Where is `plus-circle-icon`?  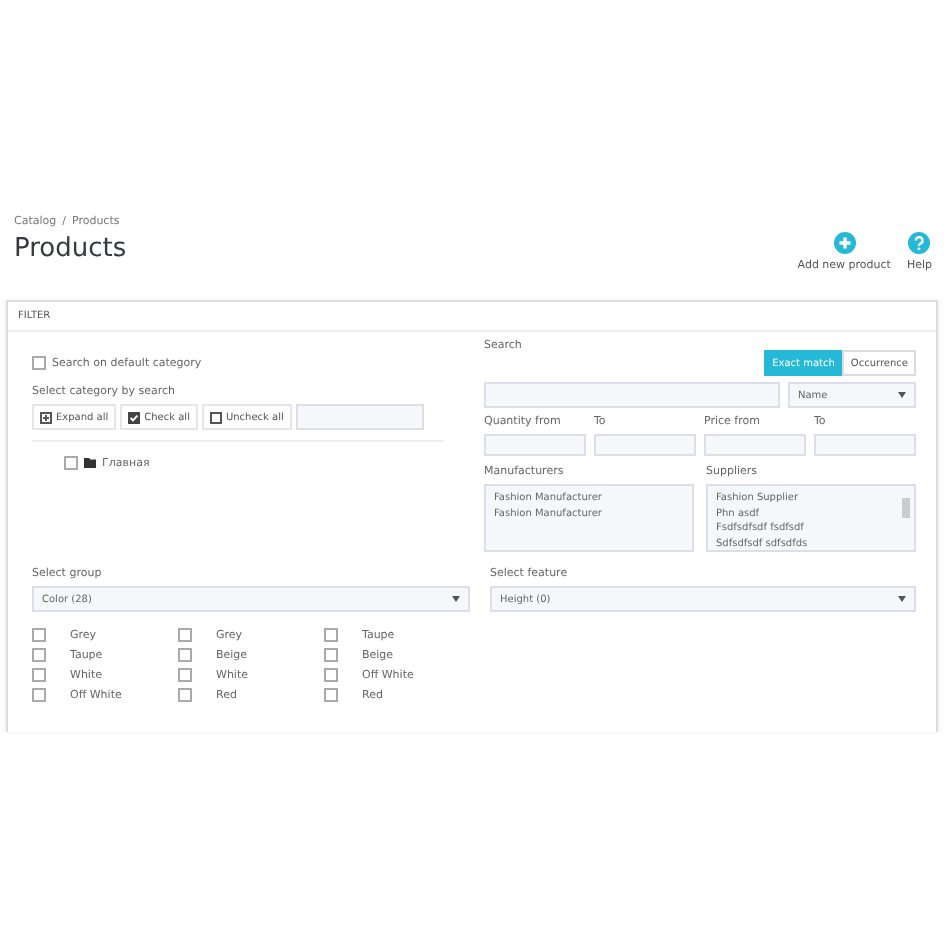
plus-circle-icon is located at coordinates (844, 243).